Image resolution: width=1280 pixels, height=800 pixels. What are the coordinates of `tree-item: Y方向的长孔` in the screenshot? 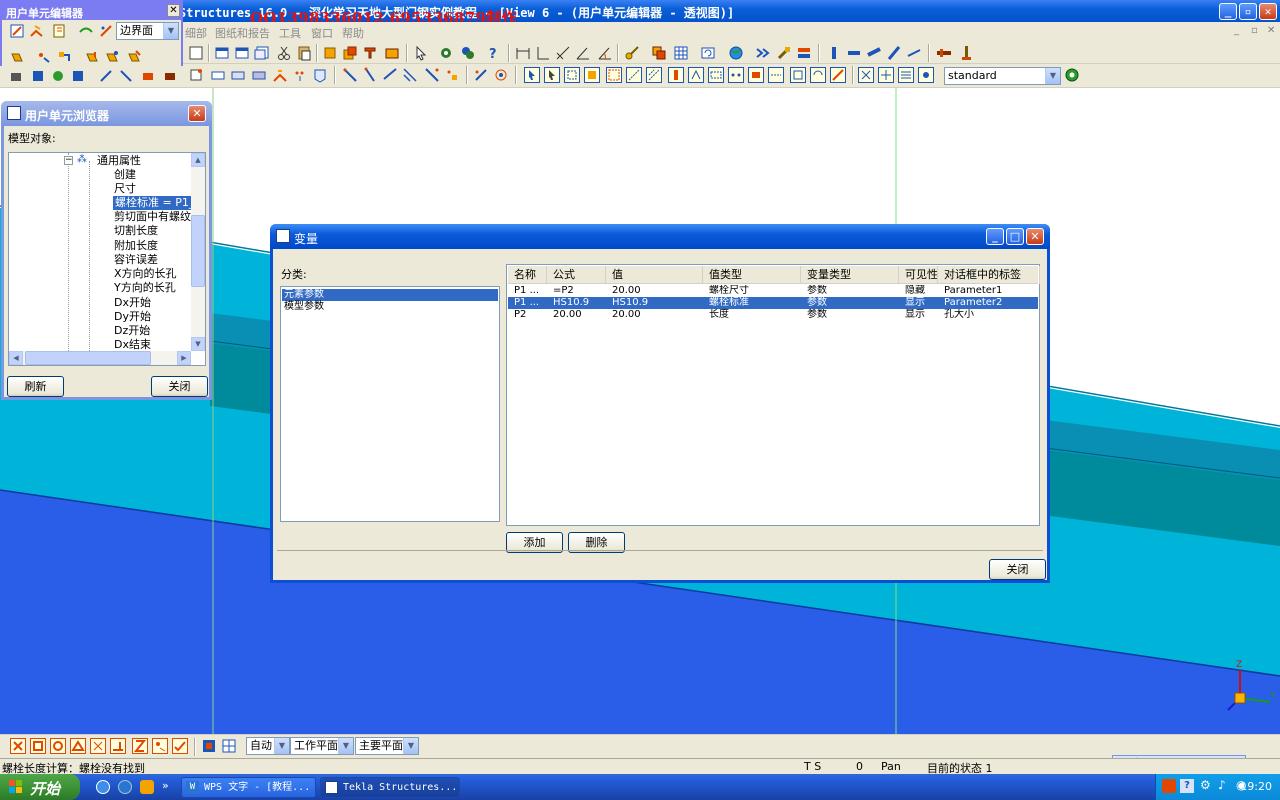 It's located at (145, 288).